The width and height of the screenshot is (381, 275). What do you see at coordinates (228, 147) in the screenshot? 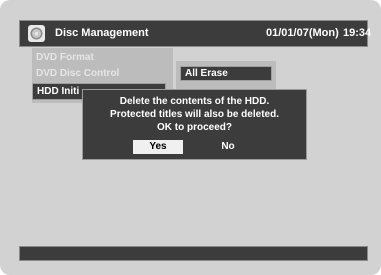
I see `no-button: No` at bounding box center [228, 147].